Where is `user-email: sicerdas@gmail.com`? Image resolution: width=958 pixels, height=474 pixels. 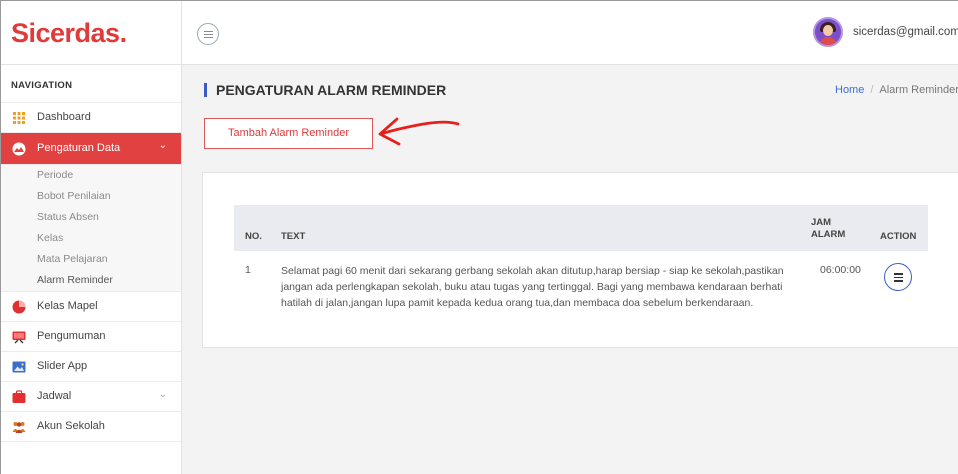 user-email: sicerdas@gmail.com is located at coordinates (905, 32).